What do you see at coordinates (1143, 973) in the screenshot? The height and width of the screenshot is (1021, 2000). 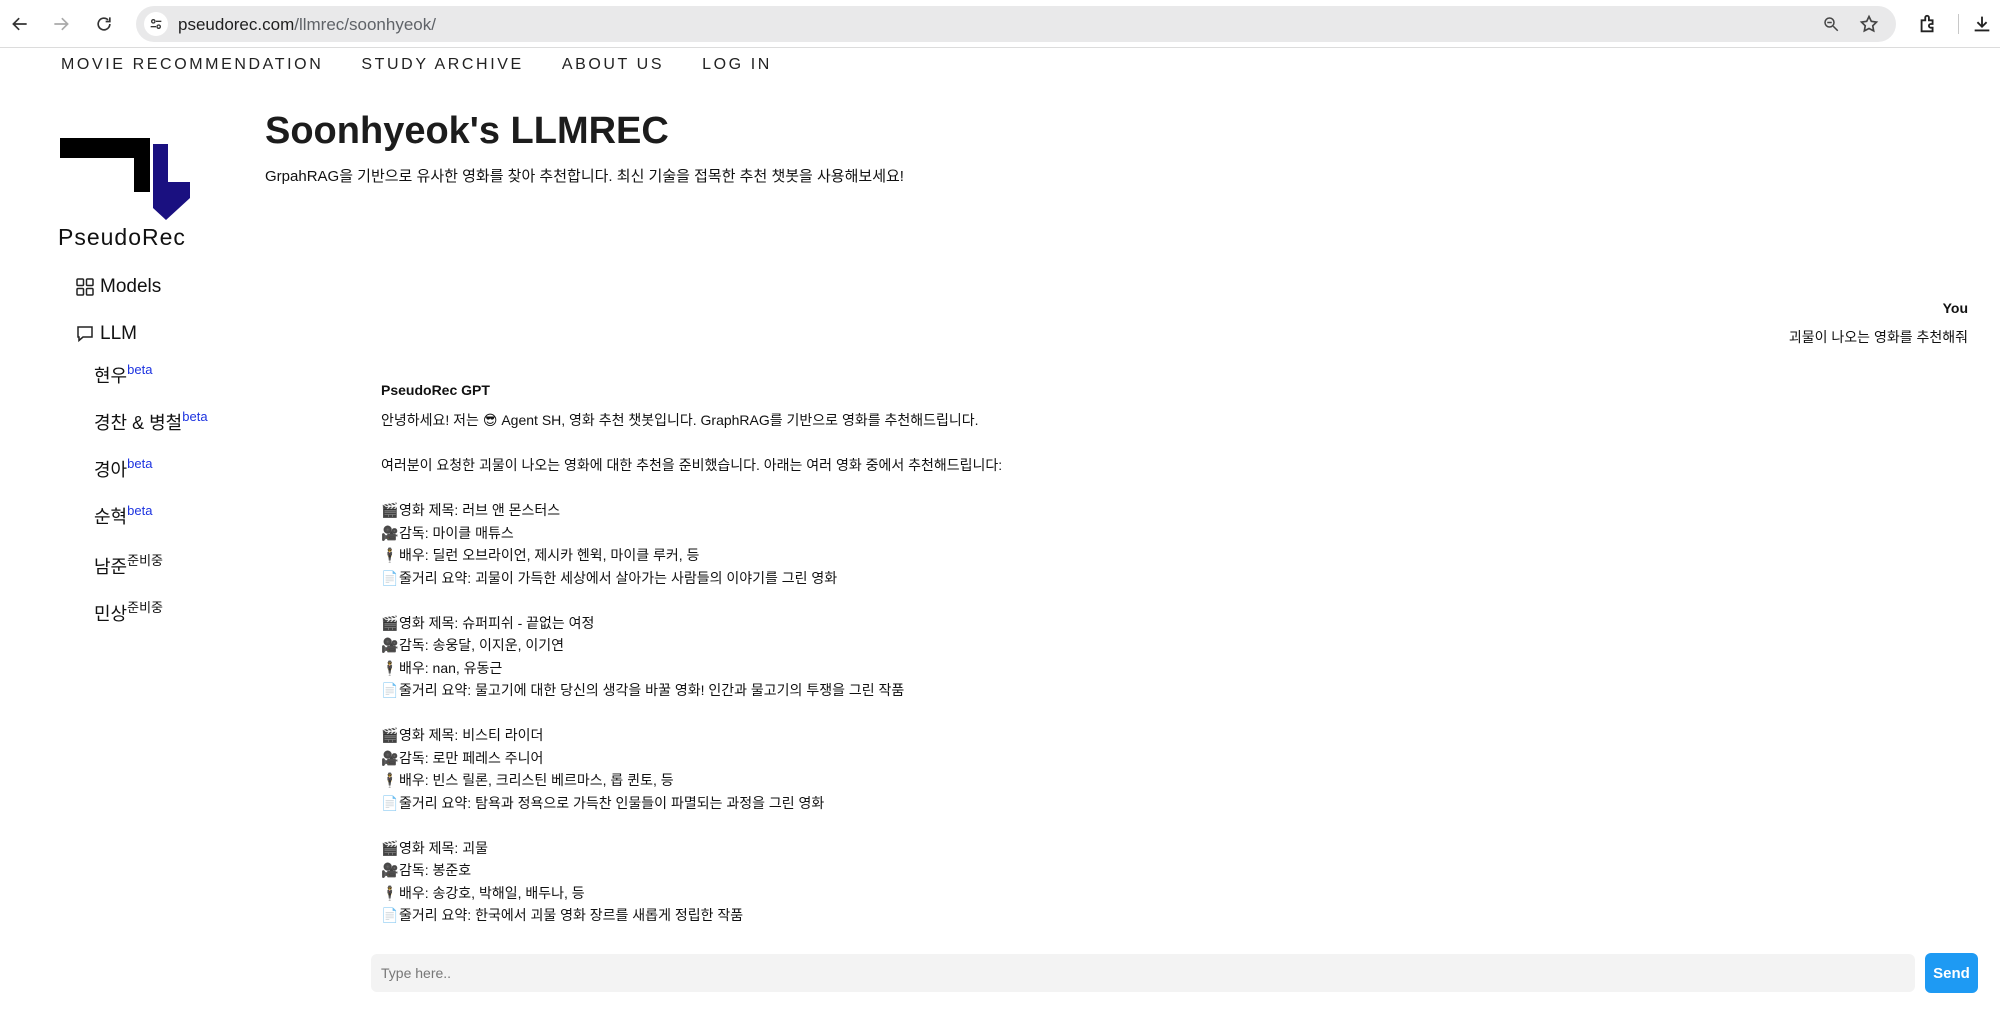 I see `chat-input` at bounding box center [1143, 973].